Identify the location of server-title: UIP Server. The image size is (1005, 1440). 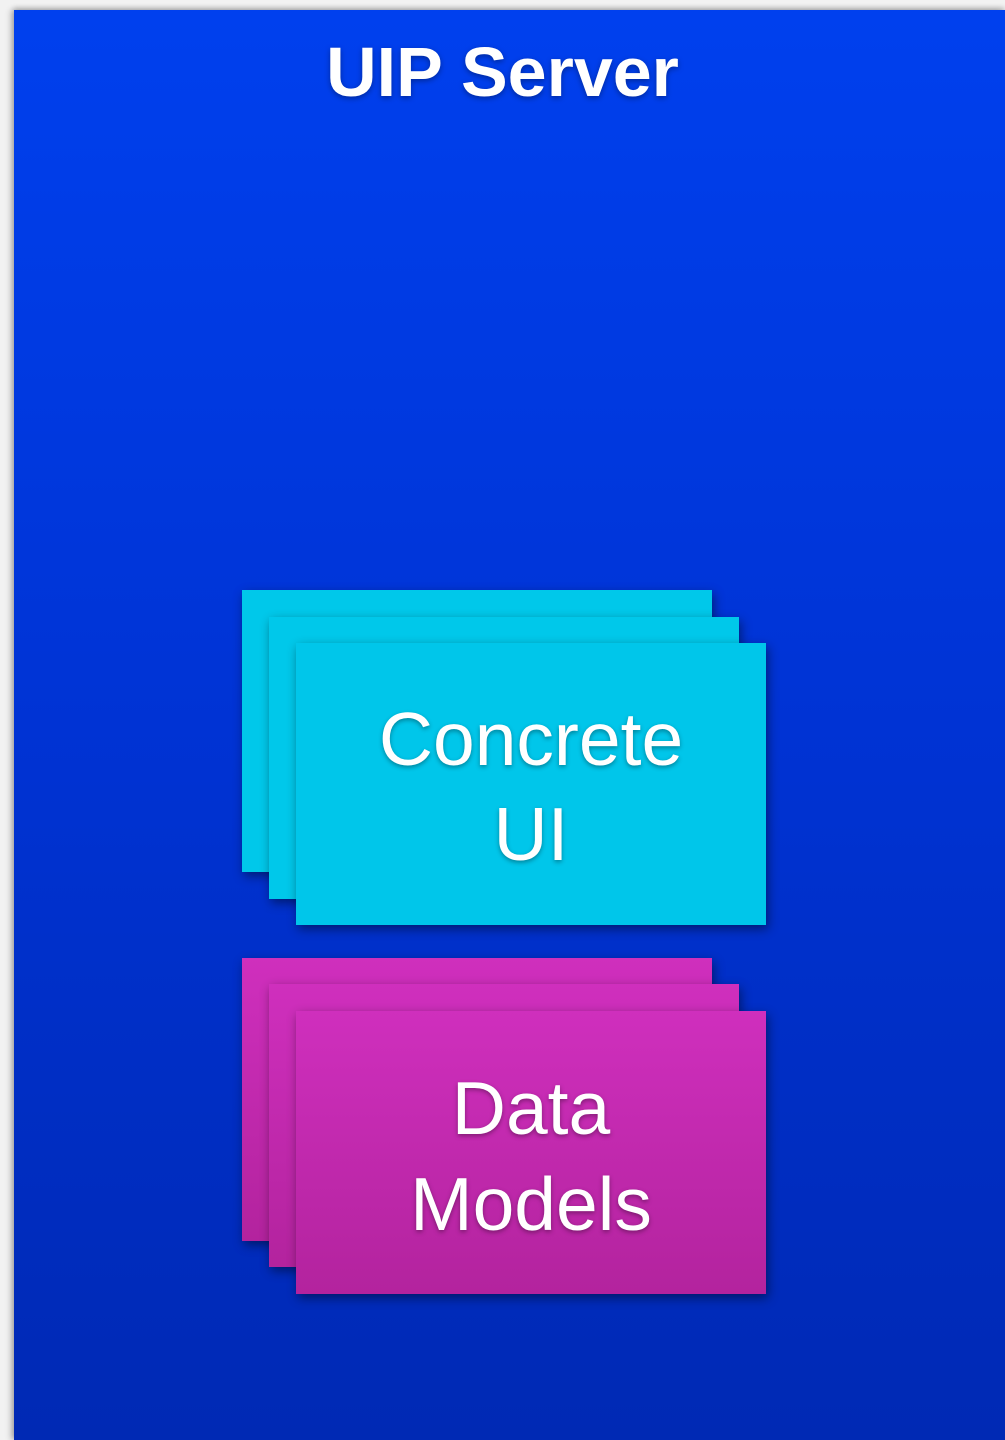
(502, 72).